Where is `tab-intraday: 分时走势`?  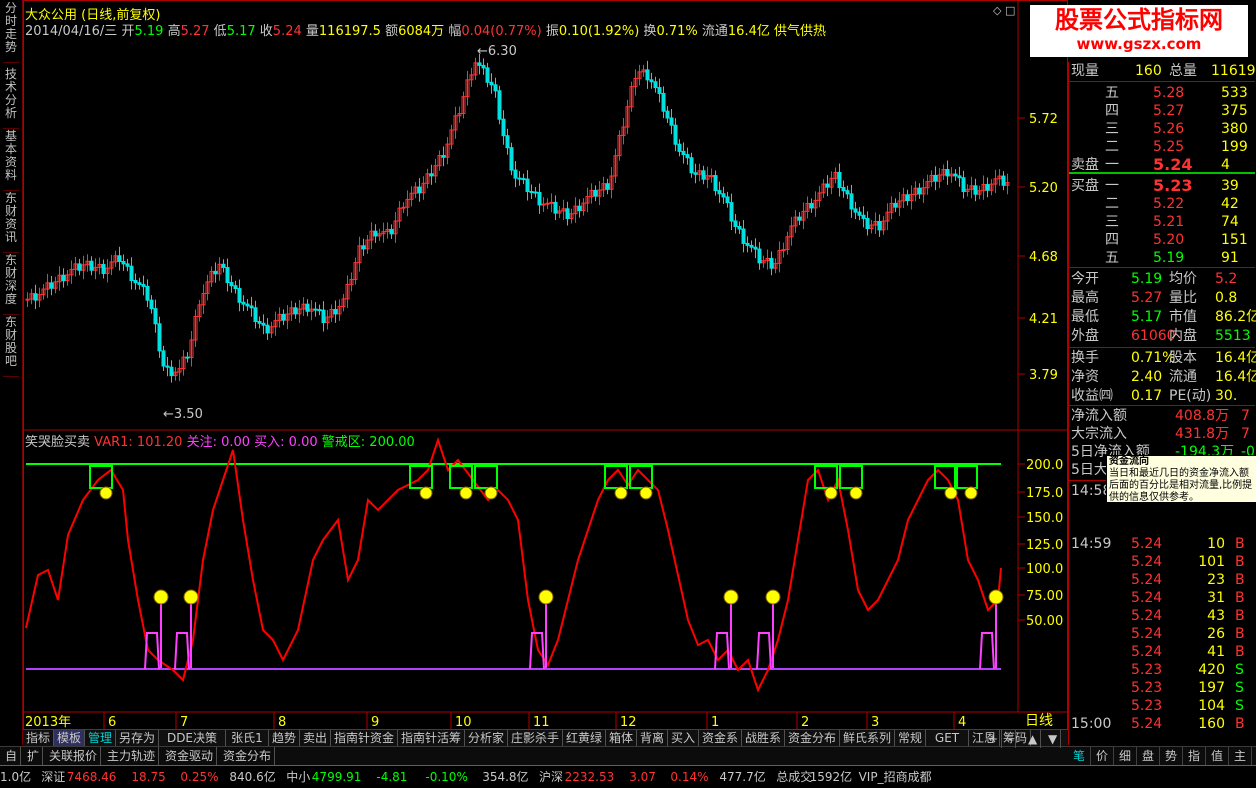 tab-intraday: 分时走势 is located at coordinates (11, 32).